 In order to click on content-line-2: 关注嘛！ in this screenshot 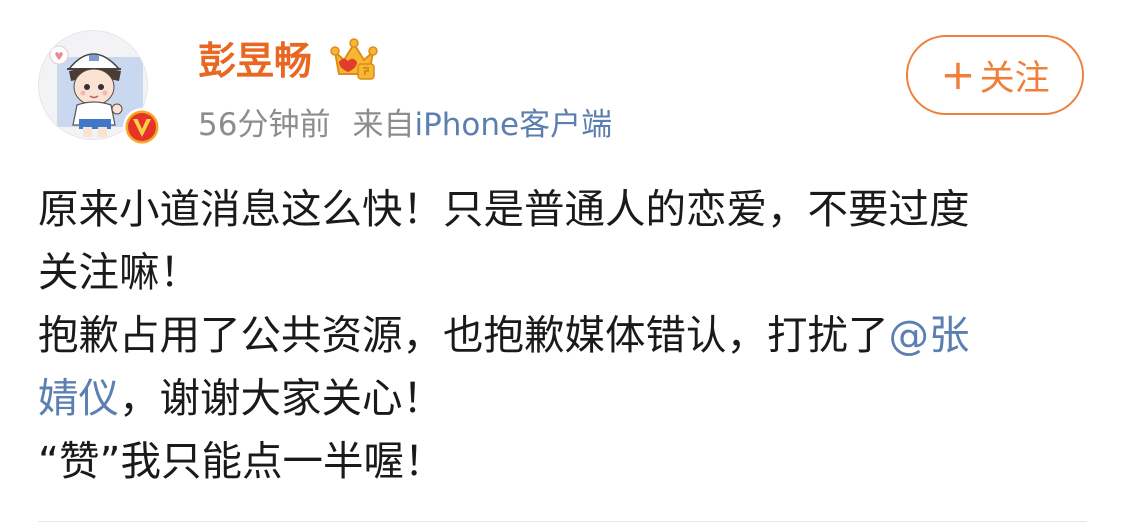, I will do `click(119, 272)`.